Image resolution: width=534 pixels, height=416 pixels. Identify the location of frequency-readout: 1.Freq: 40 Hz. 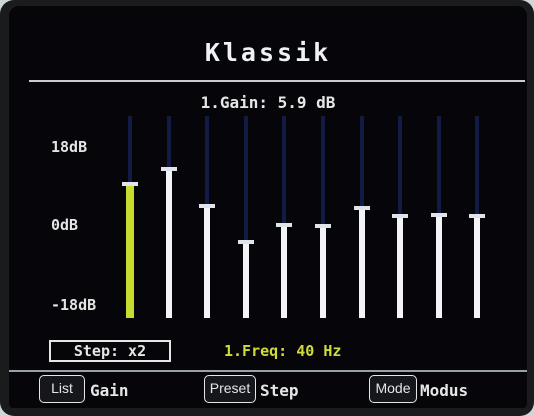
(283, 351).